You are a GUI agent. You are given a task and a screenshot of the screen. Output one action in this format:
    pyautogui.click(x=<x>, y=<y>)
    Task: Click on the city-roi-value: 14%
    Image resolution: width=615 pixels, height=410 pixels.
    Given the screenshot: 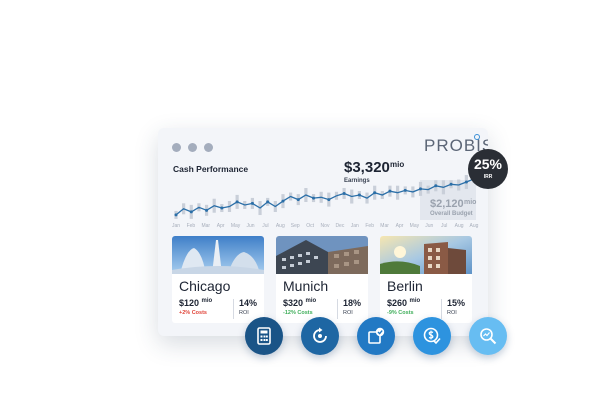 What is the action you would take?
    pyautogui.click(x=248, y=303)
    